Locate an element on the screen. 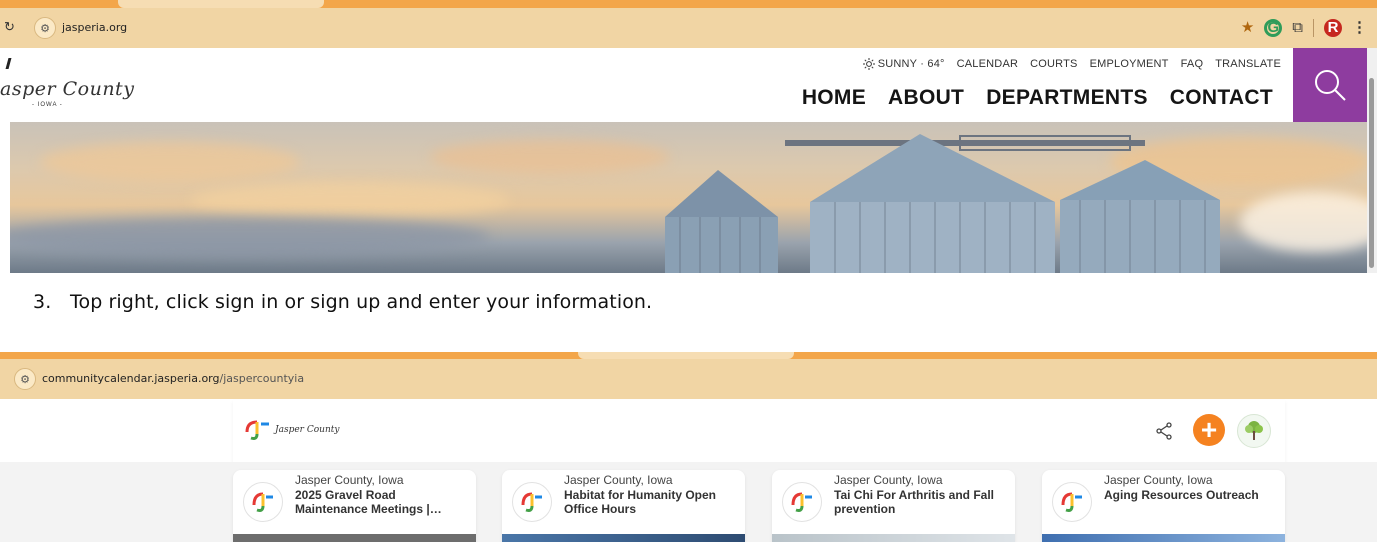  browser-toolbar-icons: ★ G ⧉ R ⋮ is located at coordinates (1304, 28).